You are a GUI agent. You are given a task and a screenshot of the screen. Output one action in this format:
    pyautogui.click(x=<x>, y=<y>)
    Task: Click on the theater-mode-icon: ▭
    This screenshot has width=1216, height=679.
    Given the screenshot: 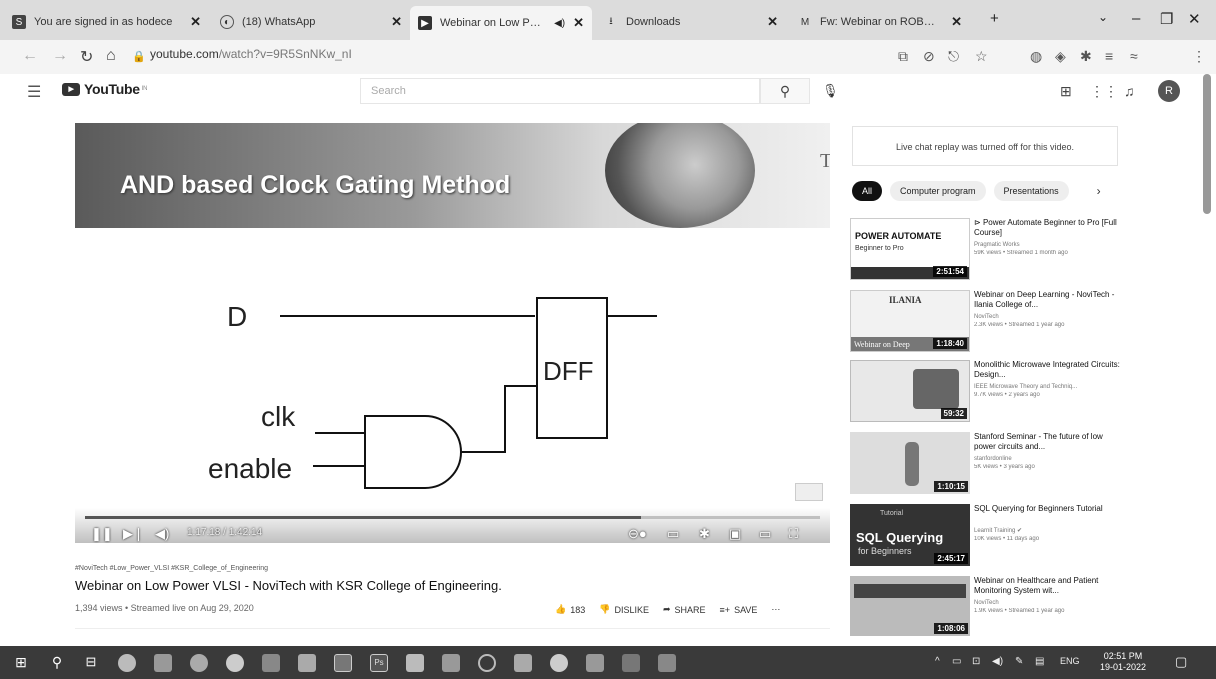 What is the action you would take?
    pyautogui.click(x=765, y=534)
    